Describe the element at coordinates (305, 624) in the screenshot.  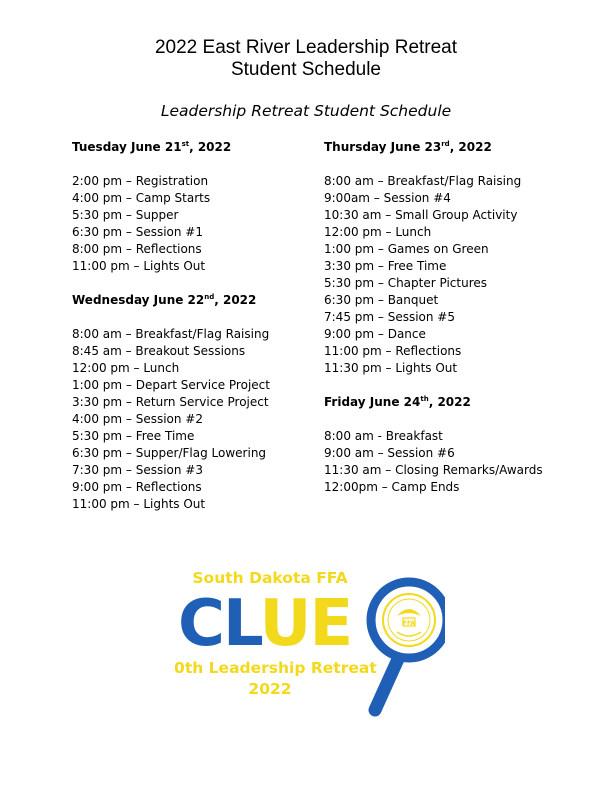
I see `logo-word-part-yellow: UE` at that location.